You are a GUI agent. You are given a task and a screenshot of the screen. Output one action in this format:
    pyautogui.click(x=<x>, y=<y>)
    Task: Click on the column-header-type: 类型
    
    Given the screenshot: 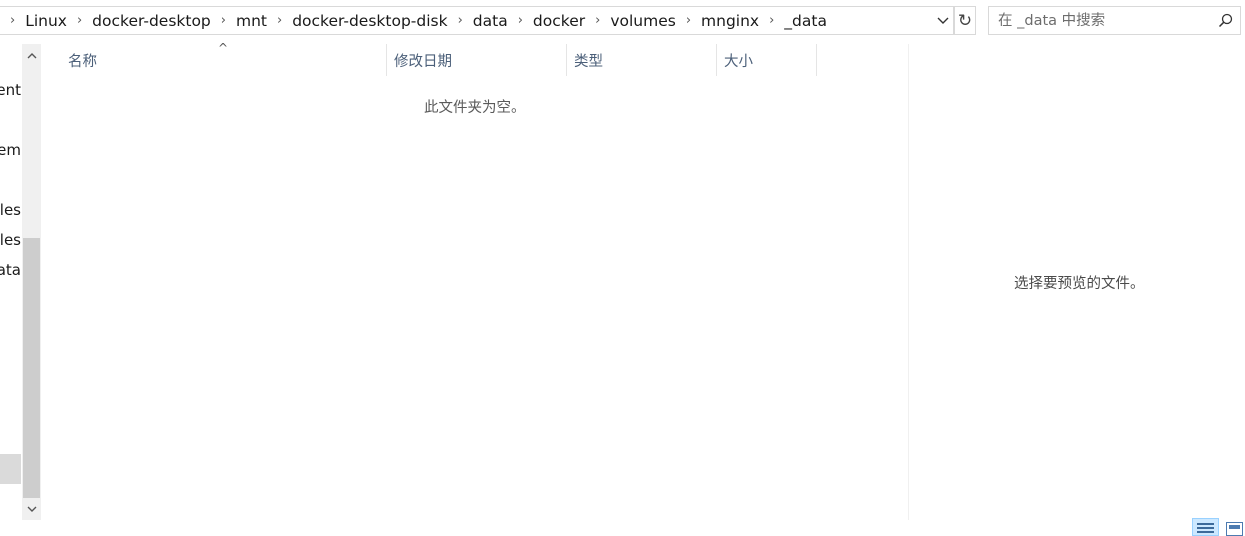 What is the action you would take?
    pyautogui.click(x=642, y=60)
    